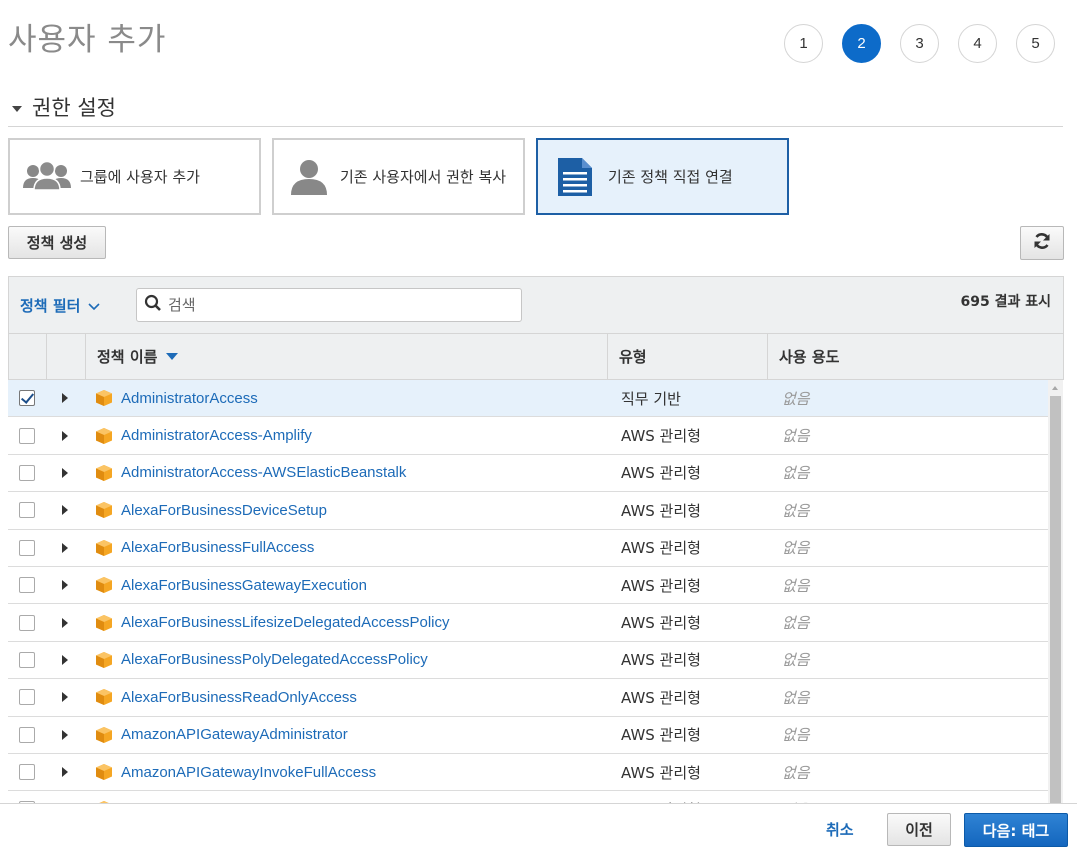  I want to click on policy-name-cell: AlexaForBusinessFullAccess, so click(345, 548).